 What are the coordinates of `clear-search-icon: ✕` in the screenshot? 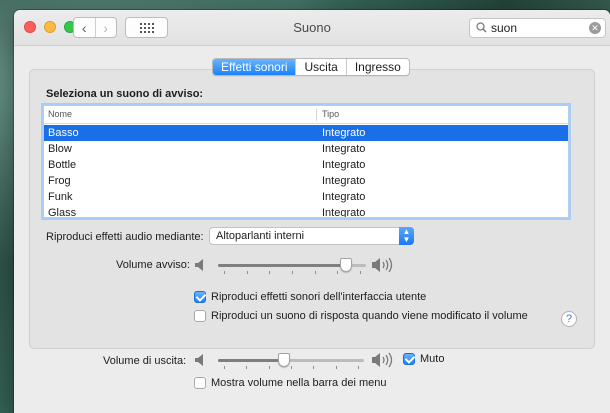 It's located at (595, 28).